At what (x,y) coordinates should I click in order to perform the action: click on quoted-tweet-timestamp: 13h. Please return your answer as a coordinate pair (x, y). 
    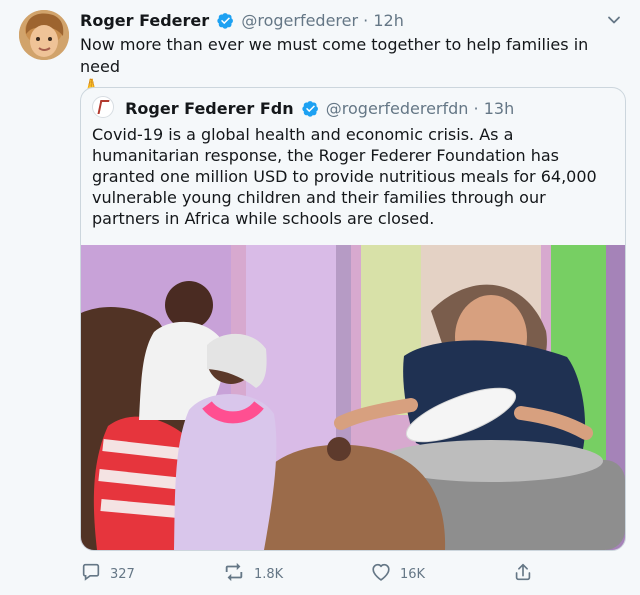
    Looking at the image, I should click on (499, 108).